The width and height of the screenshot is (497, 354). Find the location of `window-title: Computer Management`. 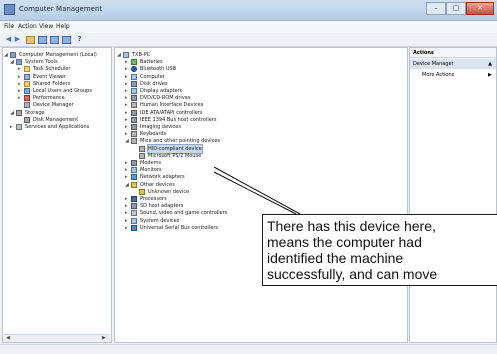

window-title: Computer Management is located at coordinates (61, 9).